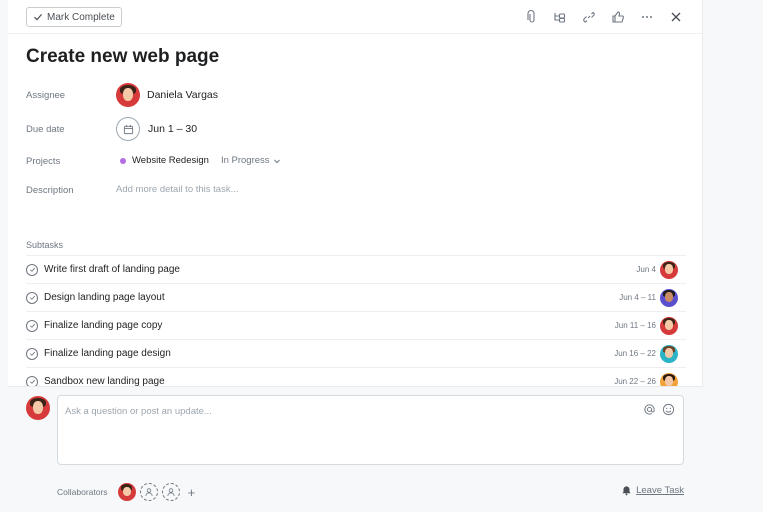  What do you see at coordinates (355, 17) in the screenshot?
I see `task-toolbar: Mark Complete` at bounding box center [355, 17].